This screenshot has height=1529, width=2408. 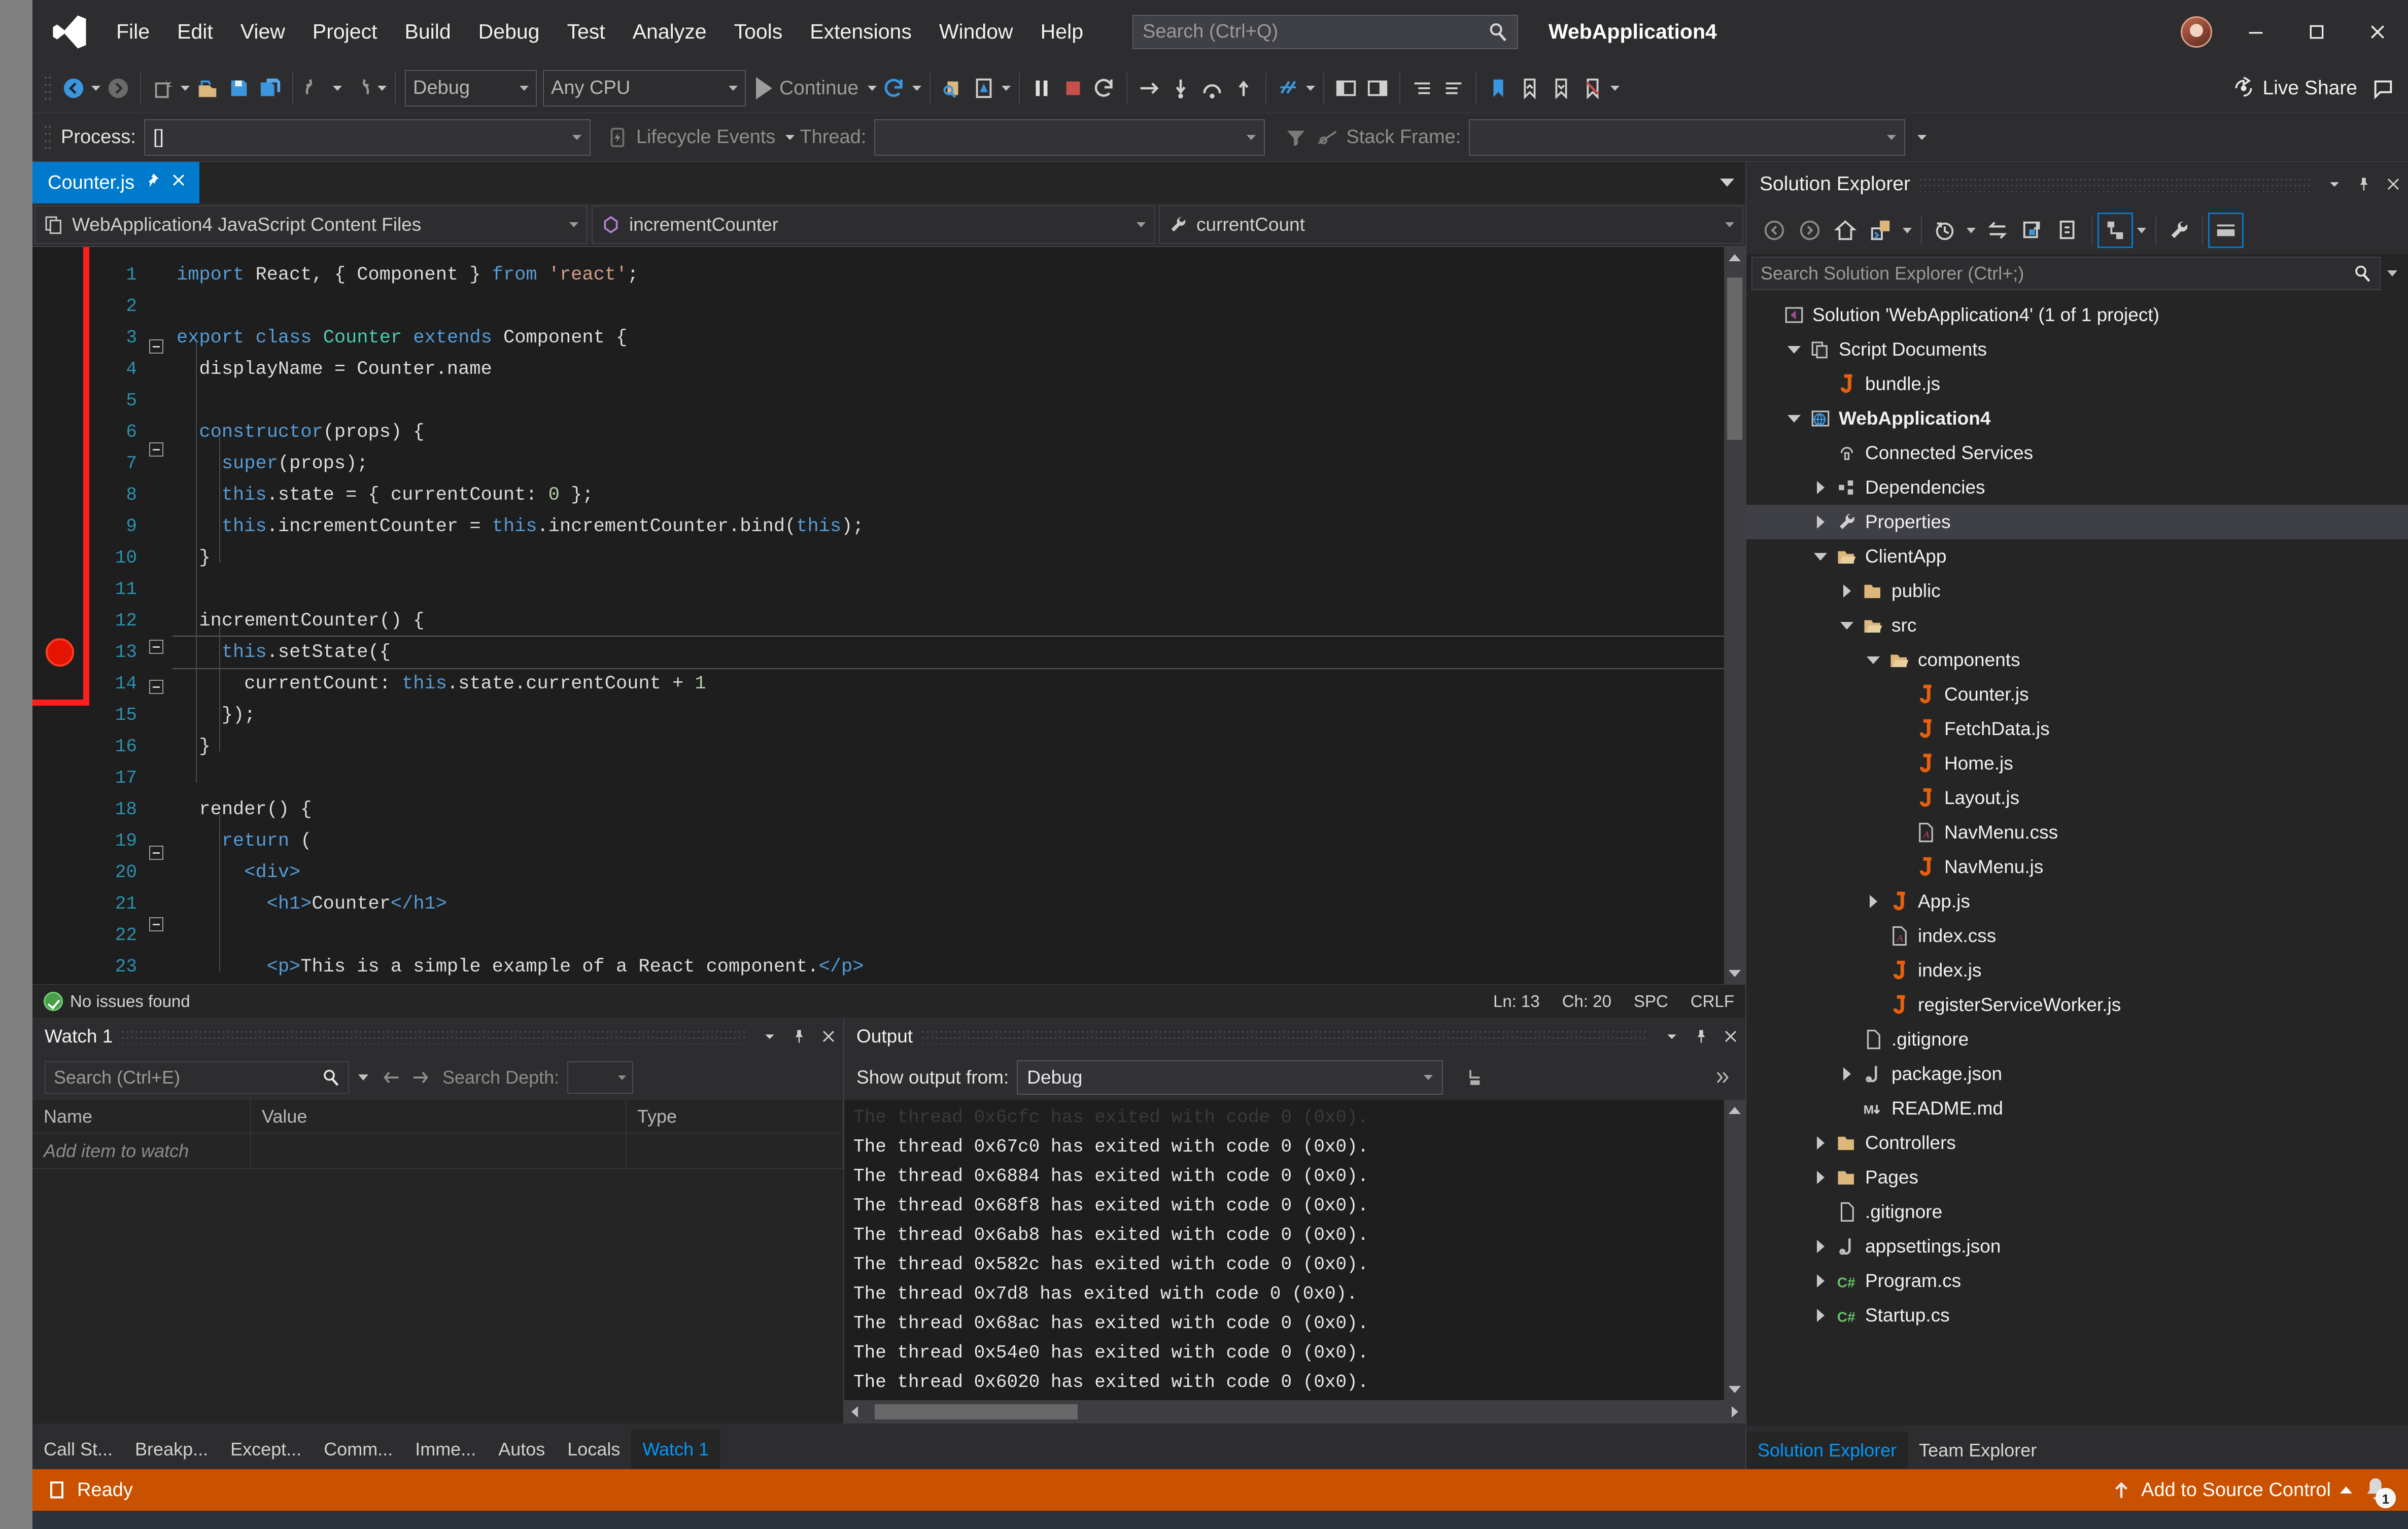 I want to click on new-project-dropdown, so click(x=186, y=88).